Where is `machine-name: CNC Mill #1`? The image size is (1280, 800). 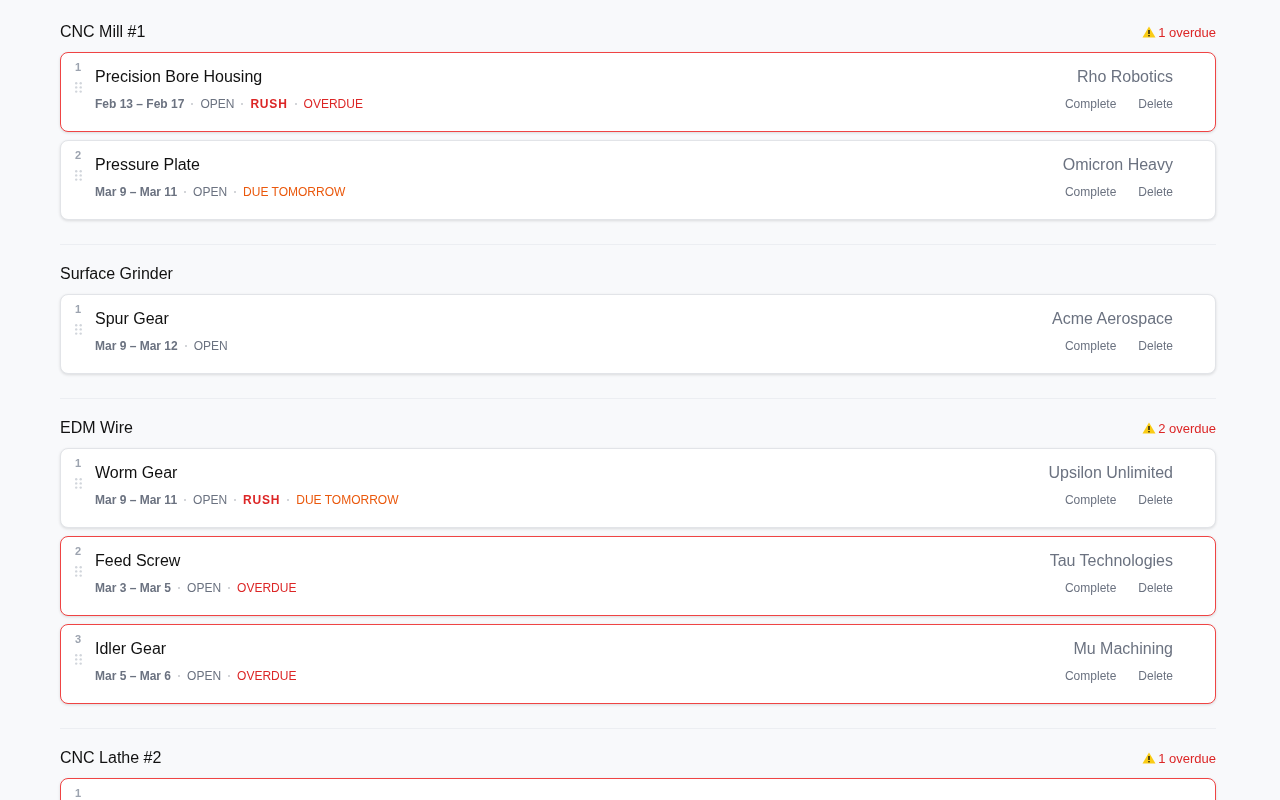 machine-name: CNC Mill #1 is located at coordinates (103, 32).